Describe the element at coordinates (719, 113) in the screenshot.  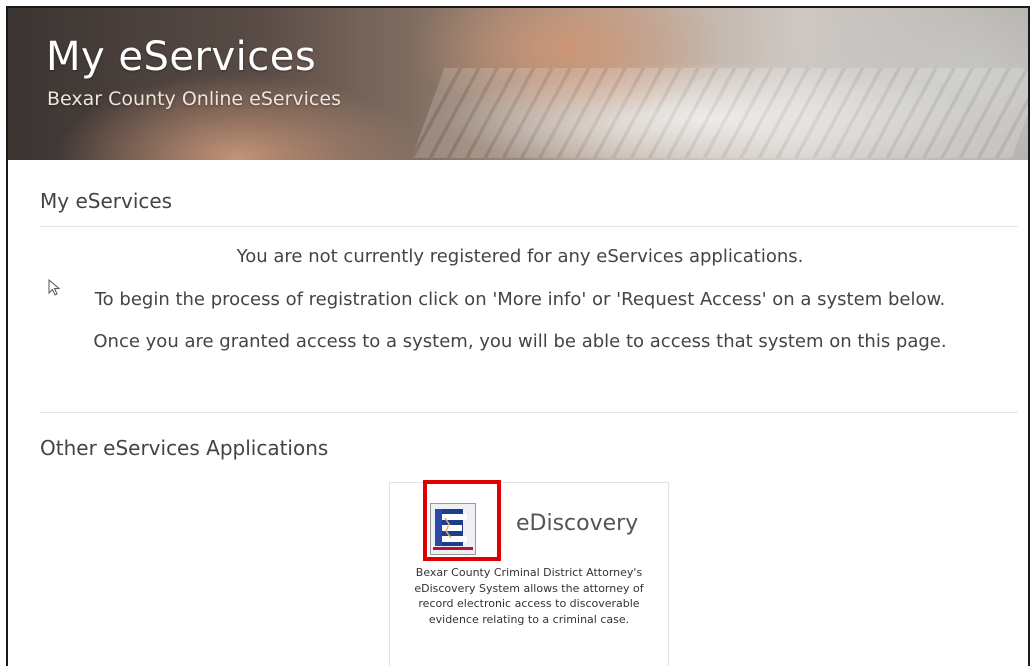
I see `banner-keyboard-image` at that location.